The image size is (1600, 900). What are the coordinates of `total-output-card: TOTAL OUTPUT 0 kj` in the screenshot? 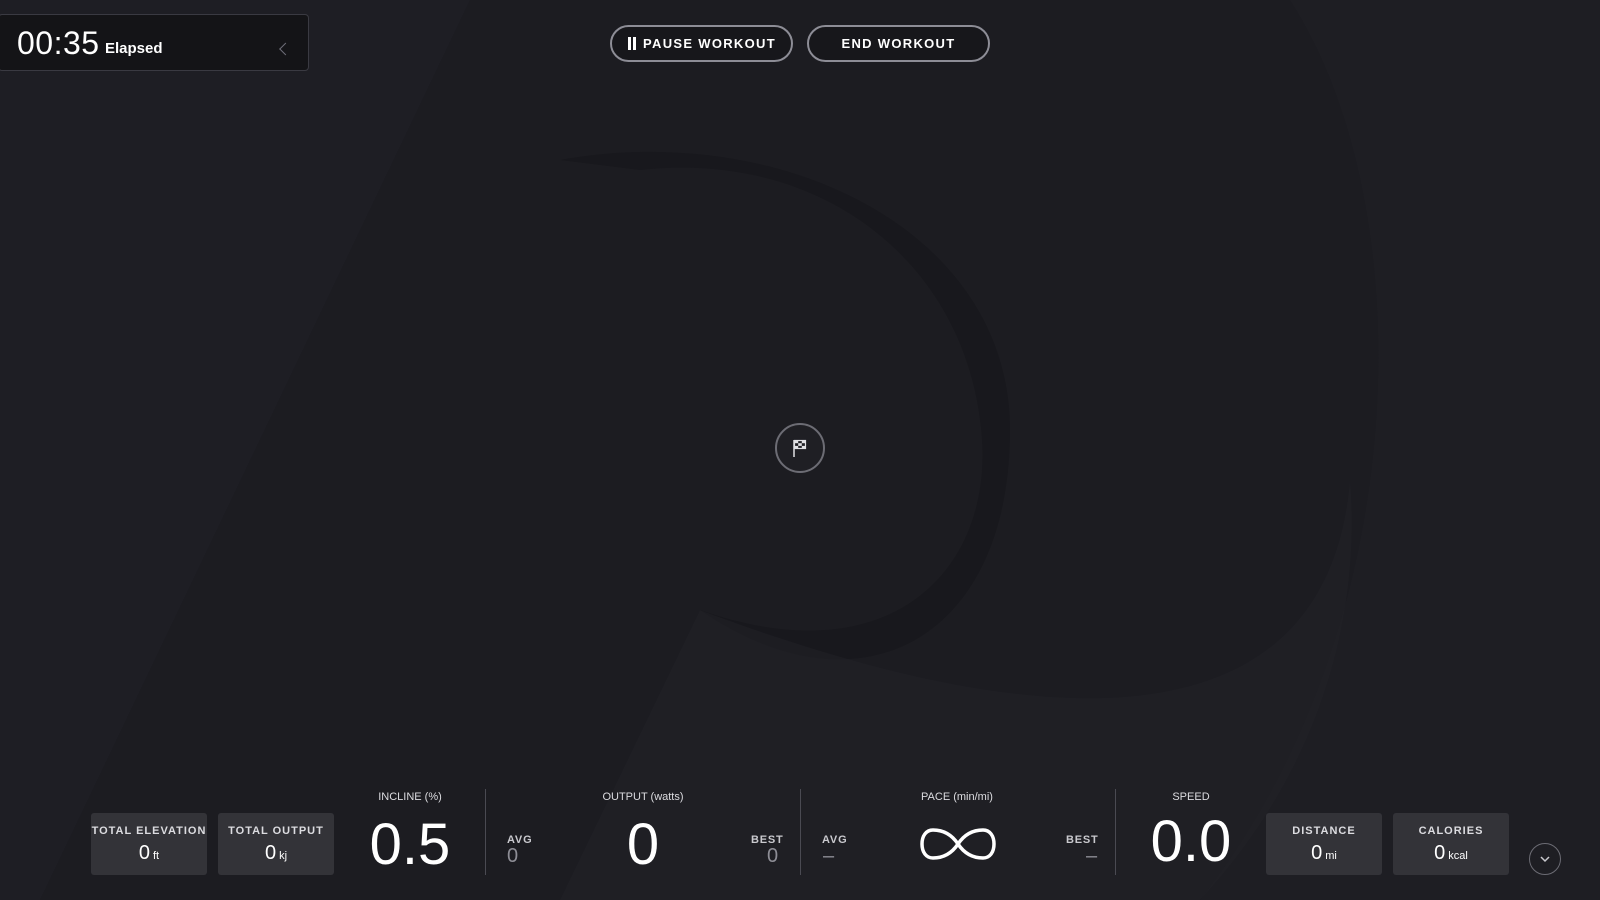 It's located at (276, 844).